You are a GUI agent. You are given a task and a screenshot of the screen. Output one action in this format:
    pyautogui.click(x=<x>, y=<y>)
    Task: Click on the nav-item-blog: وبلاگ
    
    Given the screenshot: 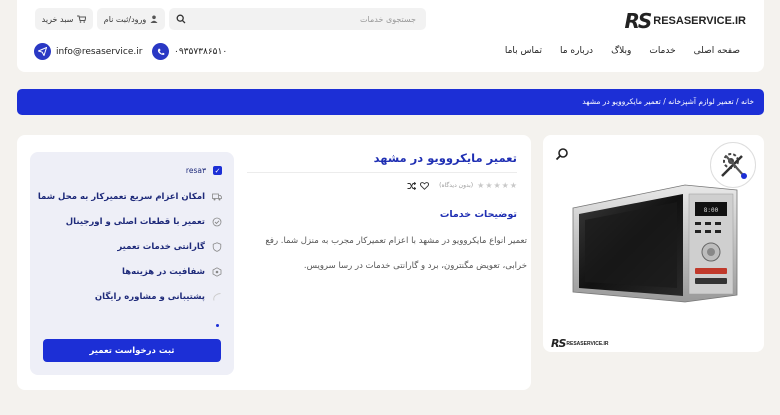 What is the action you would take?
    pyautogui.click(x=621, y=51)
    